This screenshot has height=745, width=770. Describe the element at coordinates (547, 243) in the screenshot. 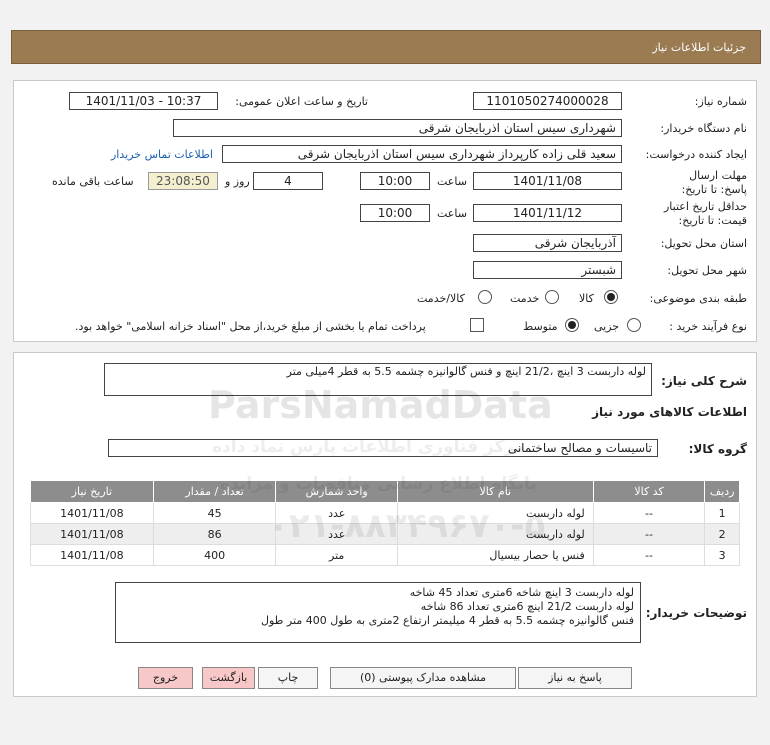

I see `province-field: آذربایجان شرقی` at that location.